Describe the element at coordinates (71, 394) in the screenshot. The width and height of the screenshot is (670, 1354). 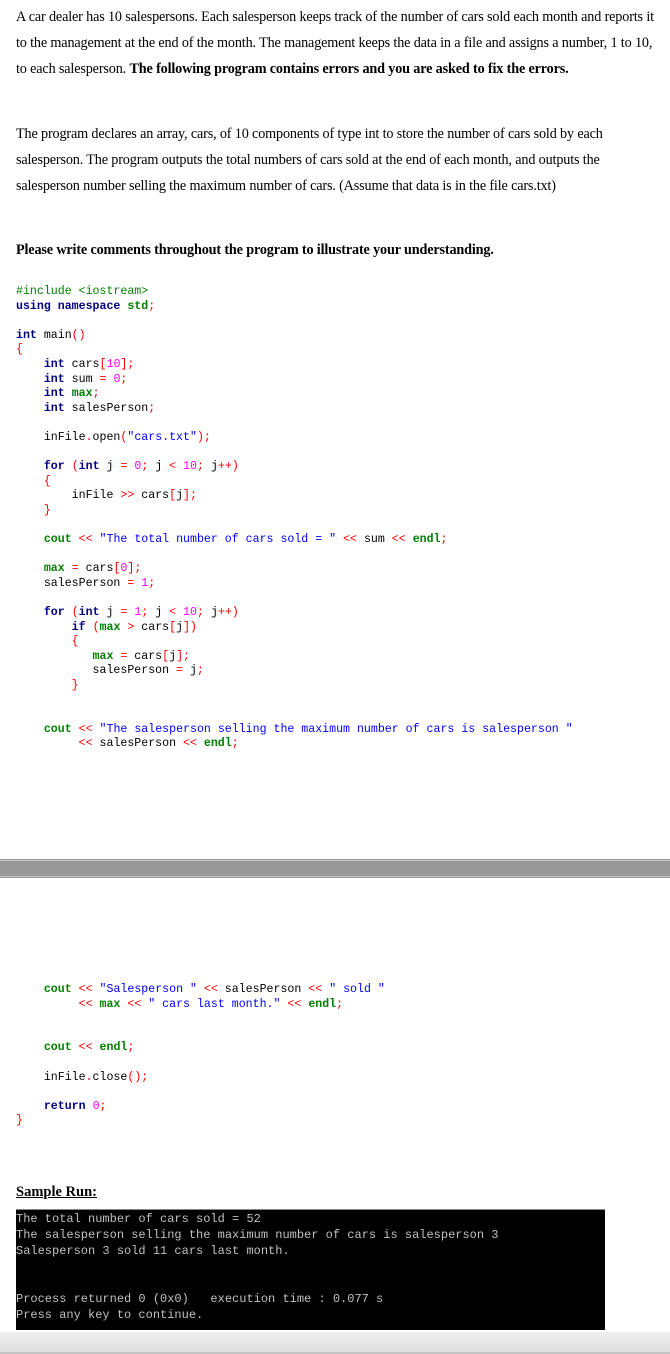
I see `code-line: int max;` at that location.